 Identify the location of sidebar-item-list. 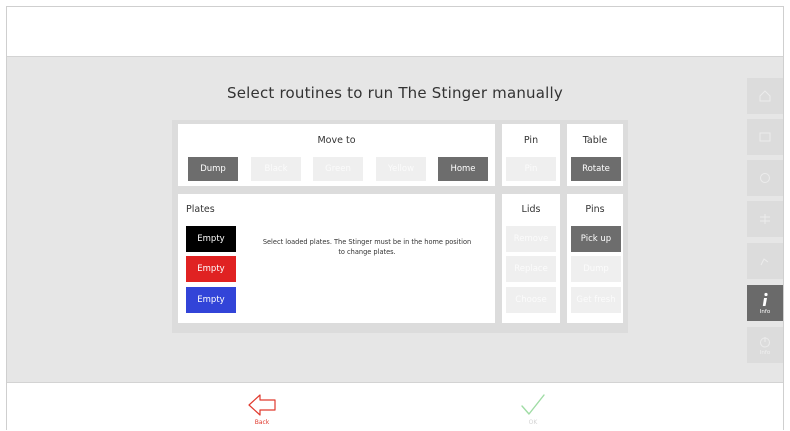
(765, 137).